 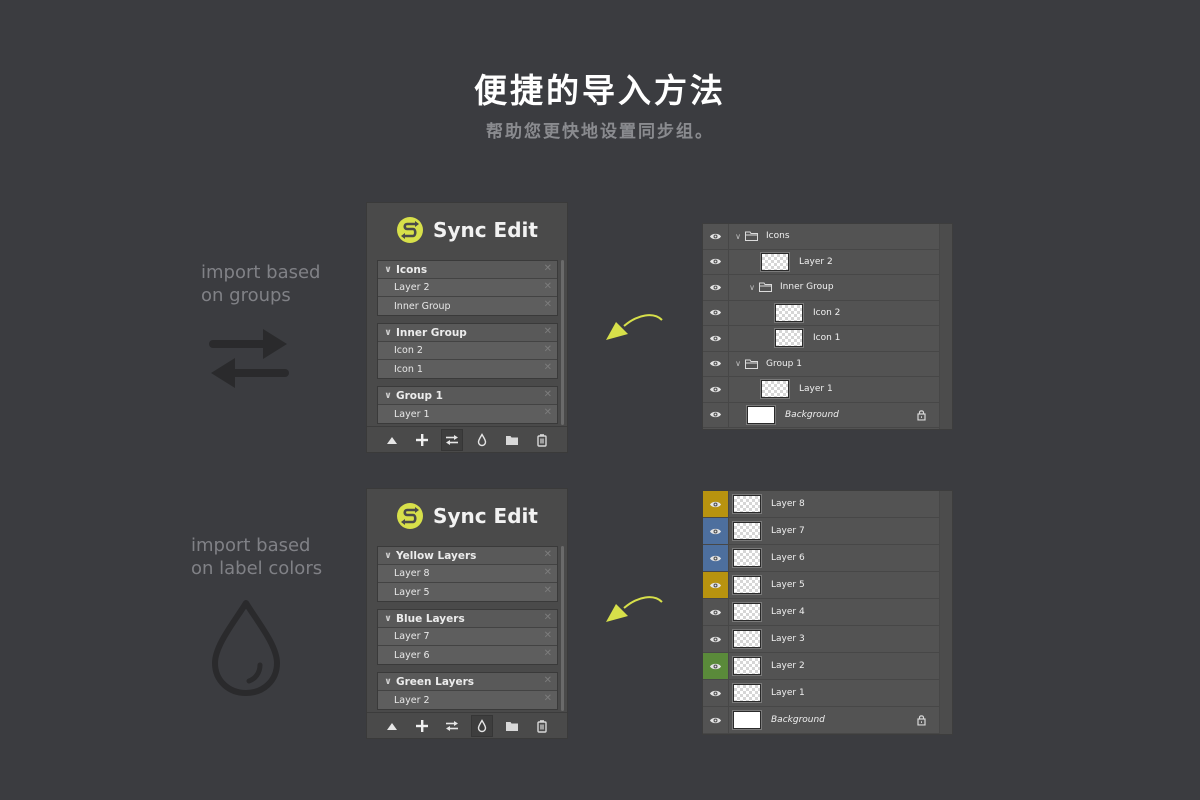 I want to click on layer-row: Icon 1, so click(x=821, y=339).